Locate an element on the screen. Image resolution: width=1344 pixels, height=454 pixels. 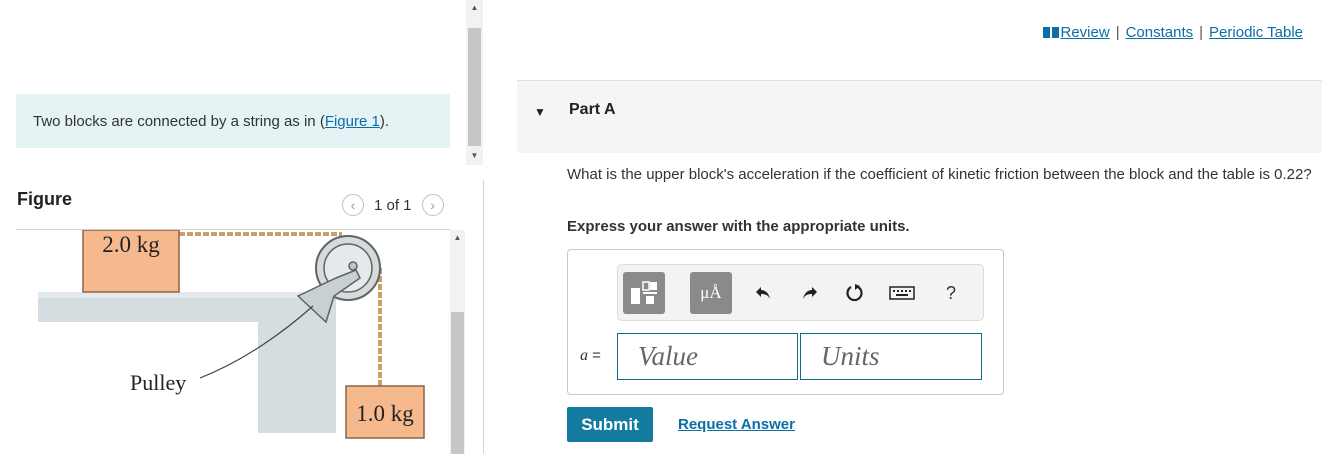
figure-pager: ‹ 1 of 1 › is located at coordinates (393, 205).